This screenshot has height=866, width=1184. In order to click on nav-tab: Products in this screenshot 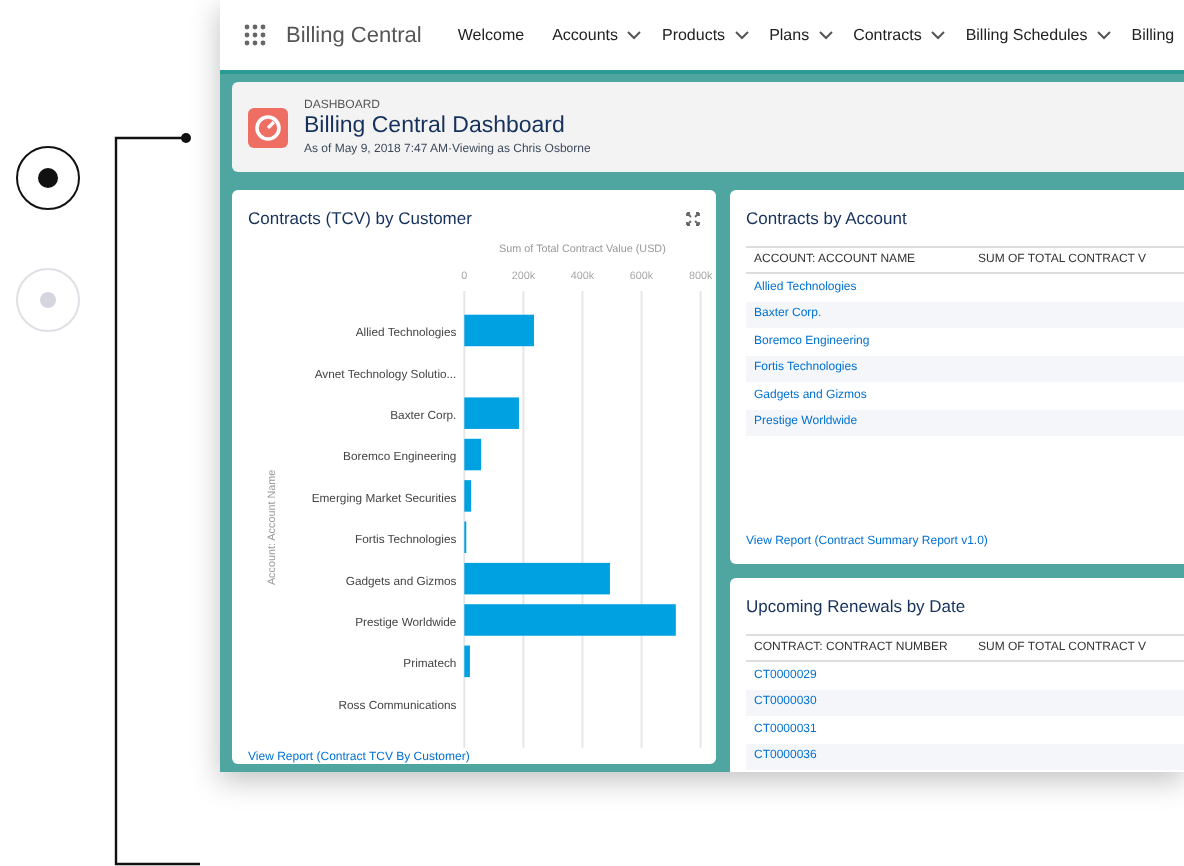, I will do `click(705, 35)`.